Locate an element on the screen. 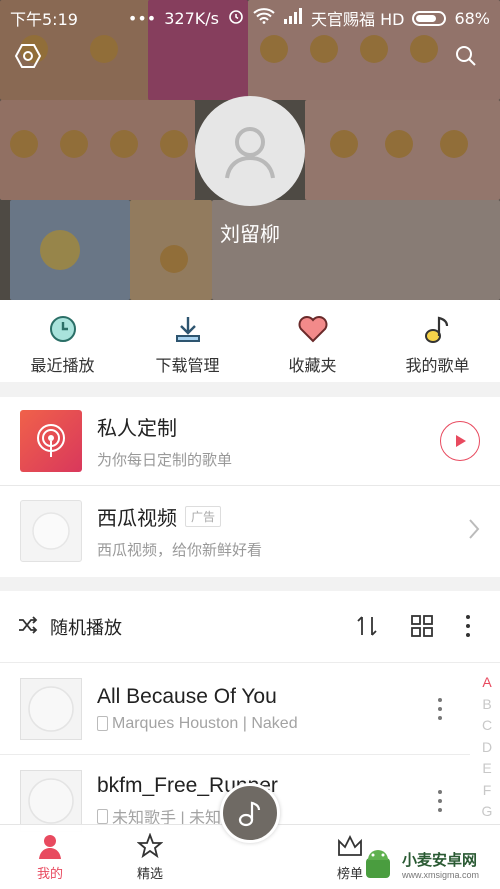 The image size is (500, 889). card-title-text: 西瓜视频 is located at coordinates (137, 517).